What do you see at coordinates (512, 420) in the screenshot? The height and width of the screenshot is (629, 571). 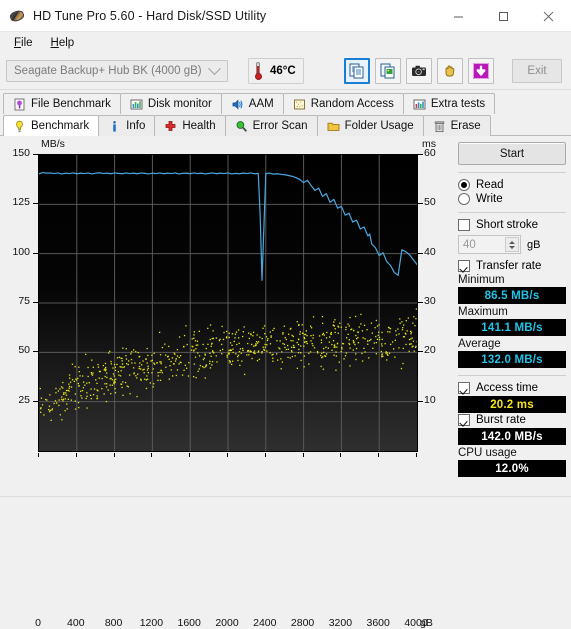 I see `checkbox-burst-rate: Burst rate` at bounding box center [512, 420].